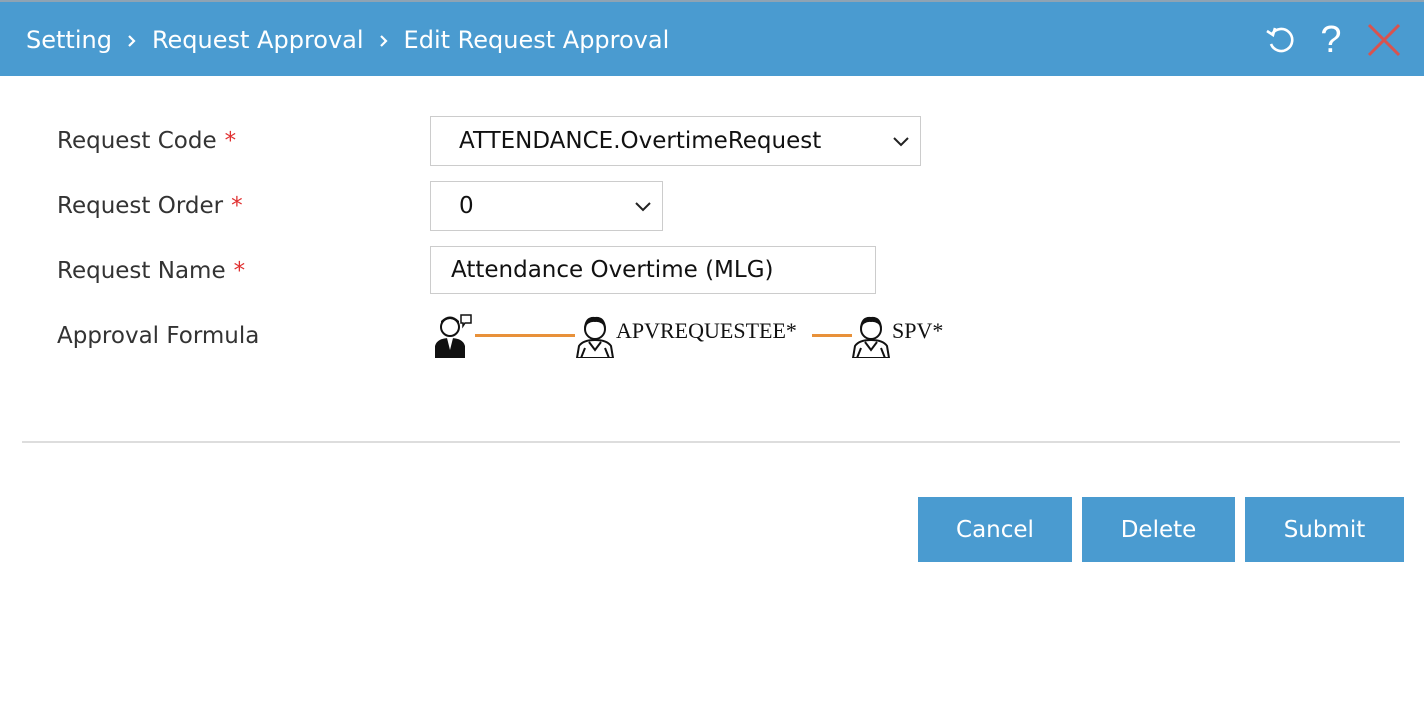 This screenshot has width=1424, height=704. What do you see at coordinates (1384, 40) in the screenshot?
I see `close-icon` at bounding box center [1384, 40].